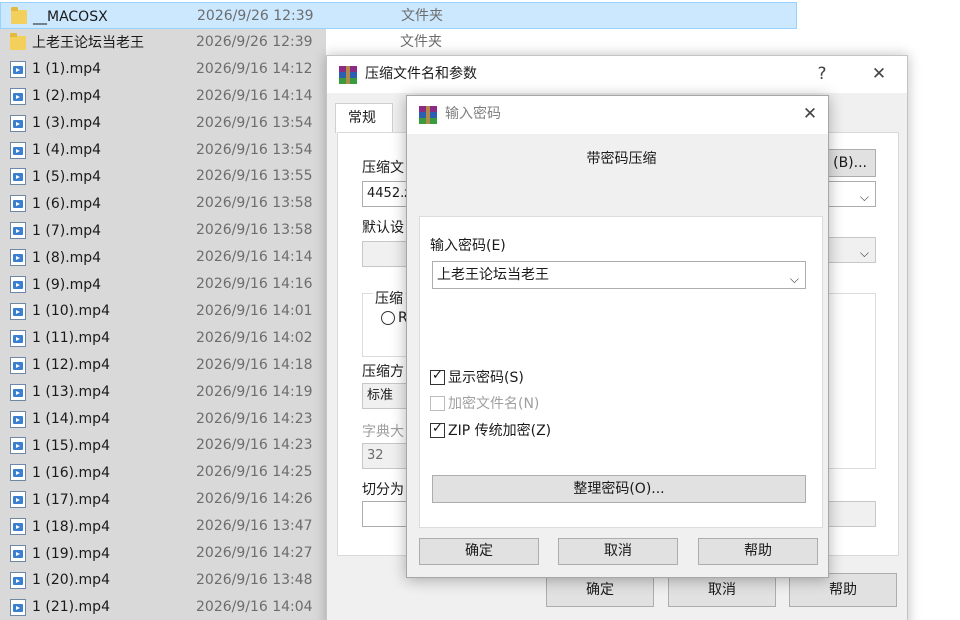  Describe the element at coordinates (619, 275) in the screenshot. I see `password-input: 上老王论坛当老王 ⌵` at that location.